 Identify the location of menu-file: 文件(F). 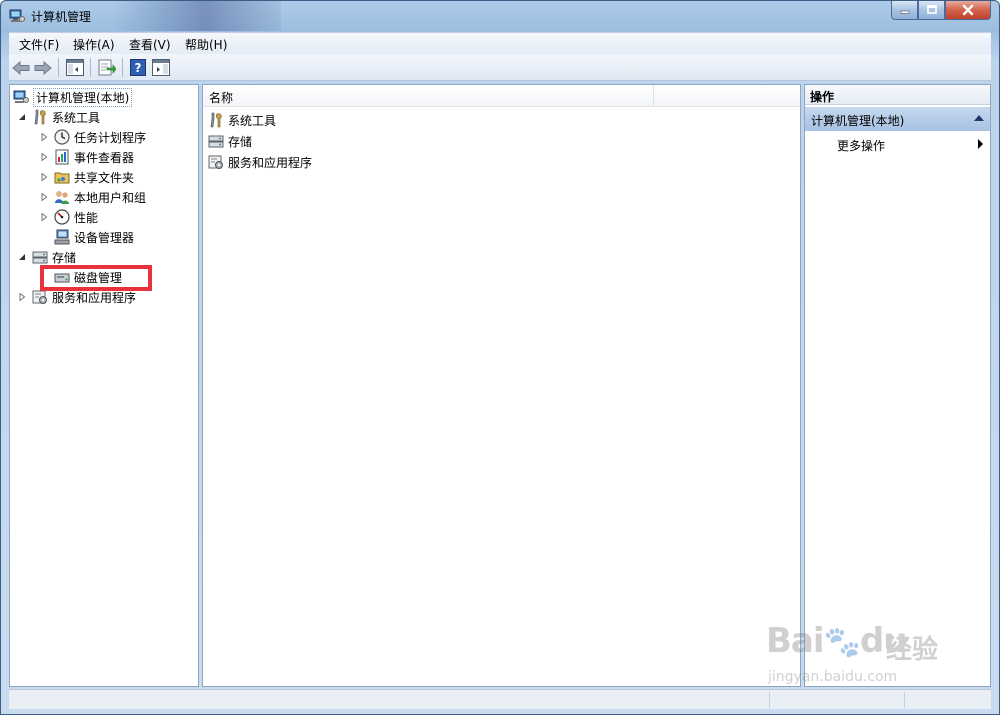
(39, 44).